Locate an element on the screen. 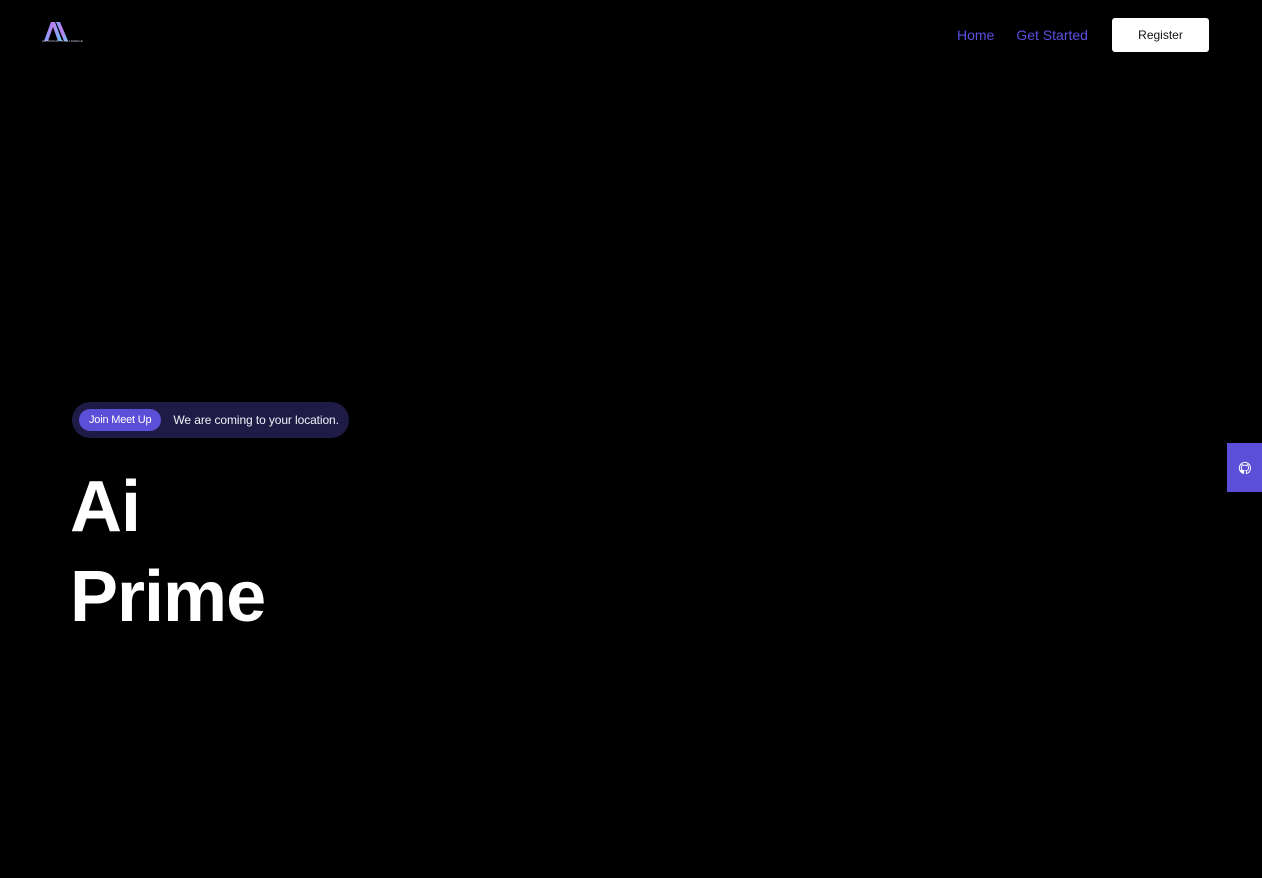 Image resolution: width=1262 pixels, height=878 pixels. hero-title-line-2: Prime is located at coordinates (168, 597).